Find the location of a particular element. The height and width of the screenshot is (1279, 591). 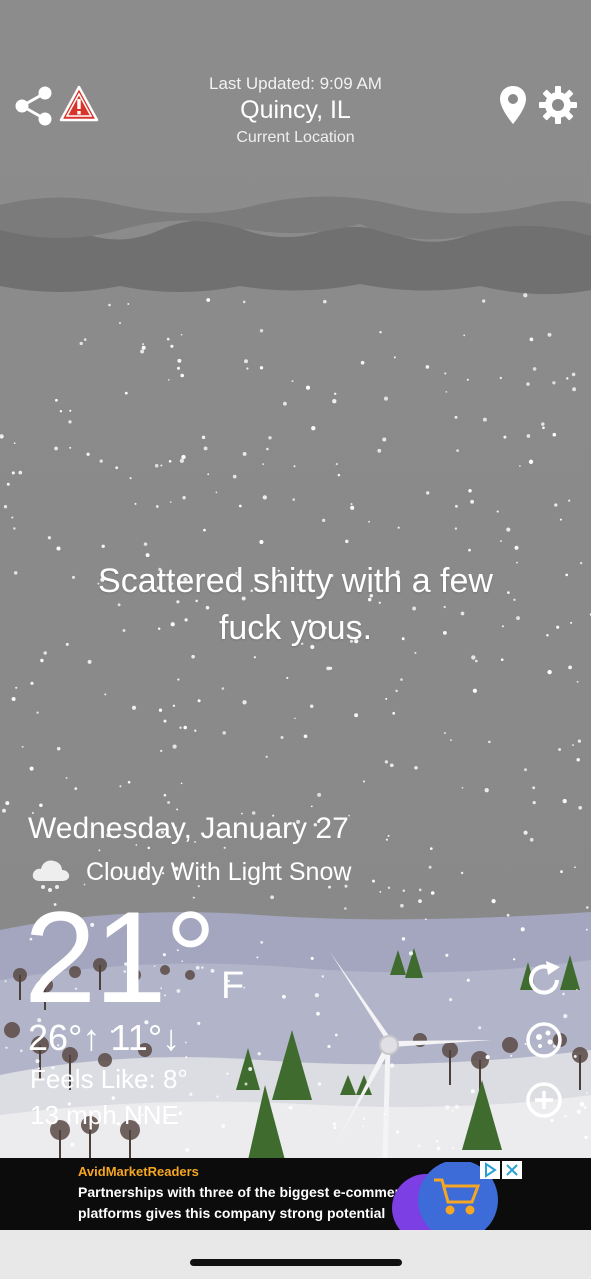

feels-like-temperature: Feels Like: 8° is located at coordinates (109, 1079).